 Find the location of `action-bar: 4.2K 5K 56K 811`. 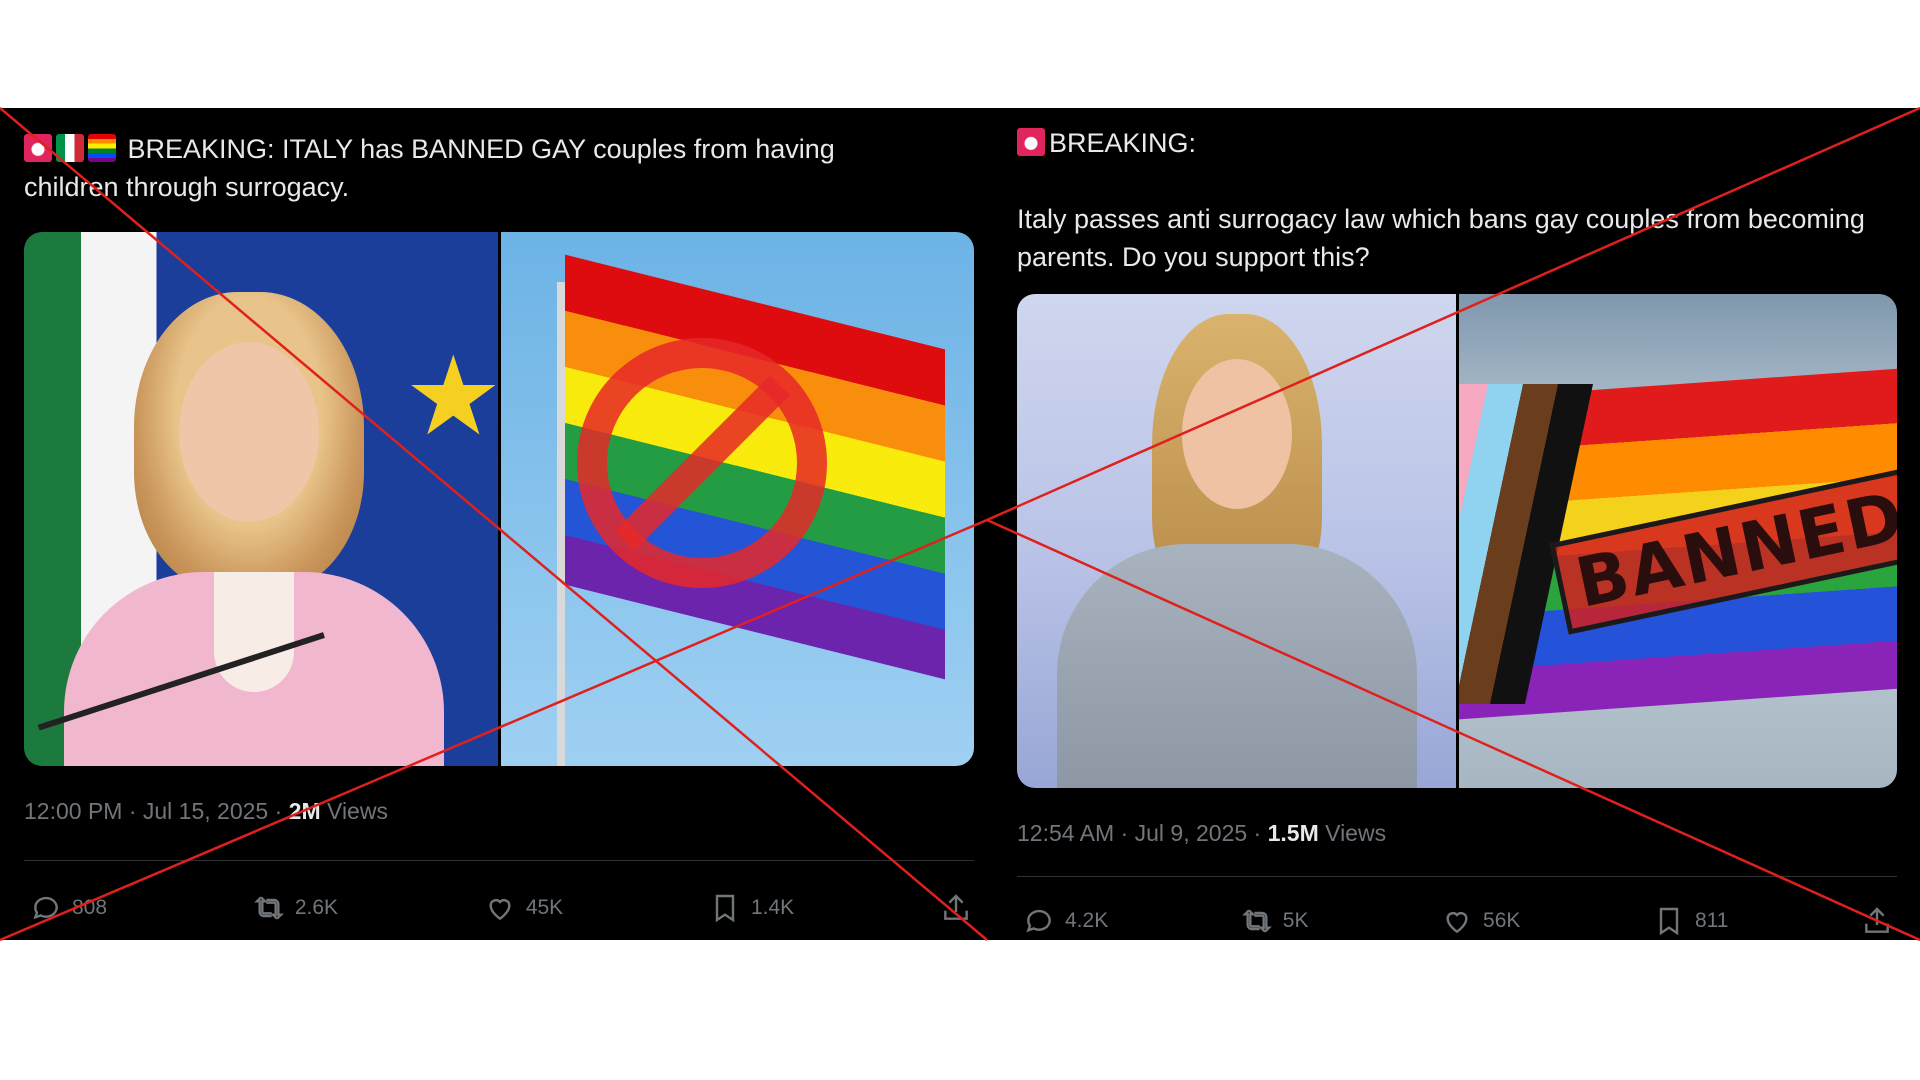

action-bar: 4.2K 5K 56K 811 is located at coordinates (1458, 921).